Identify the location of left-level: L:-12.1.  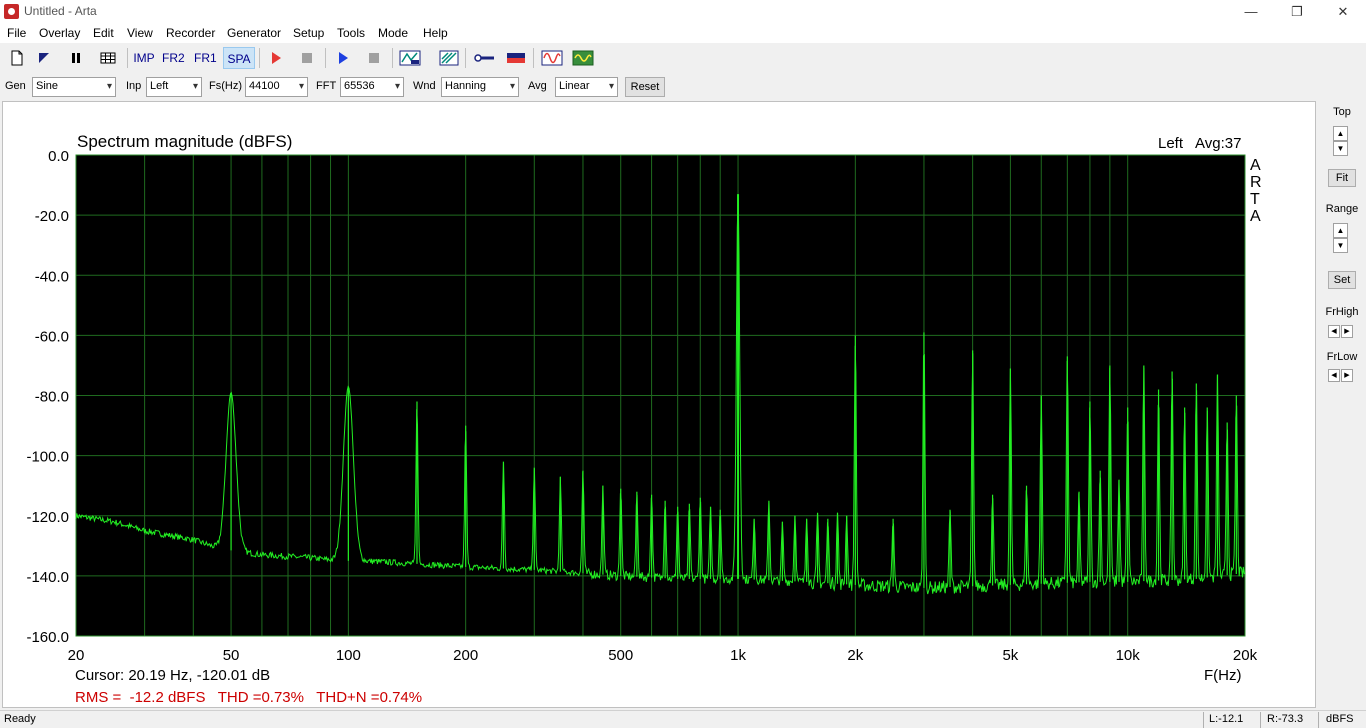
(1226, 719).